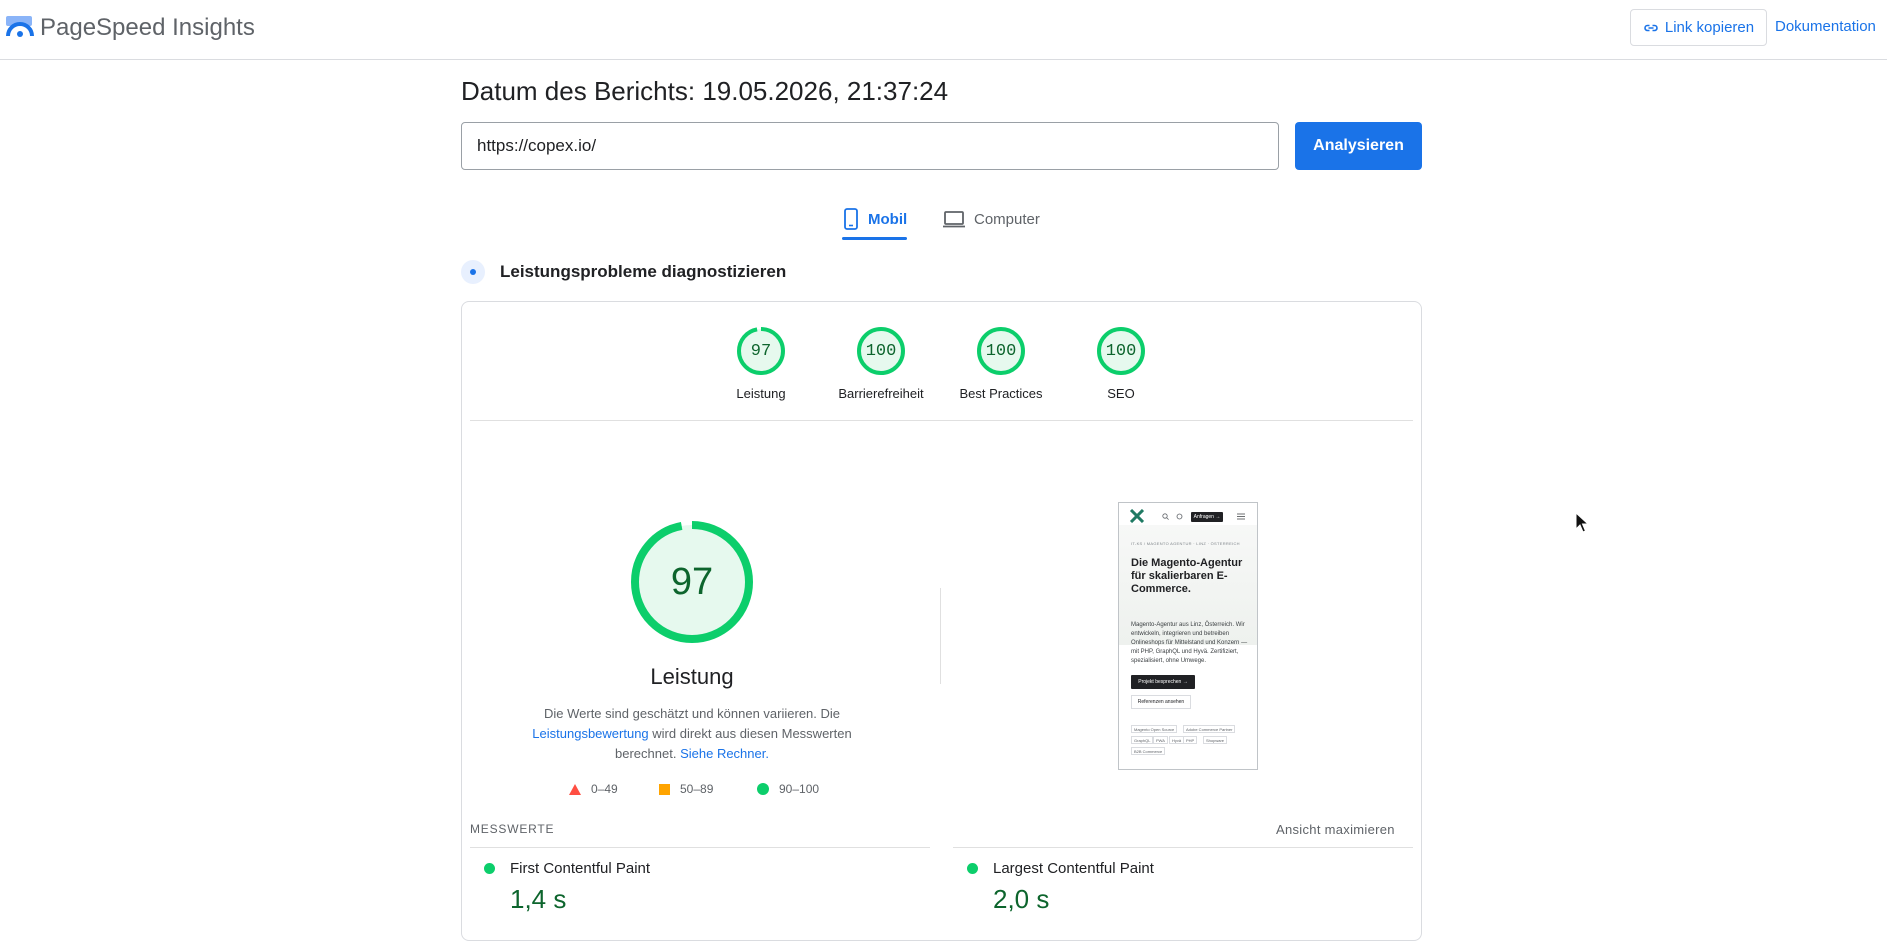 Image resolution: width=1887 pixels, height=941 pixels. Describe the element at coordinates (705, 91) in the screenshot. I see `report-date: Datum des Berichts: 19.05.2026, 21:37:24` at that location.